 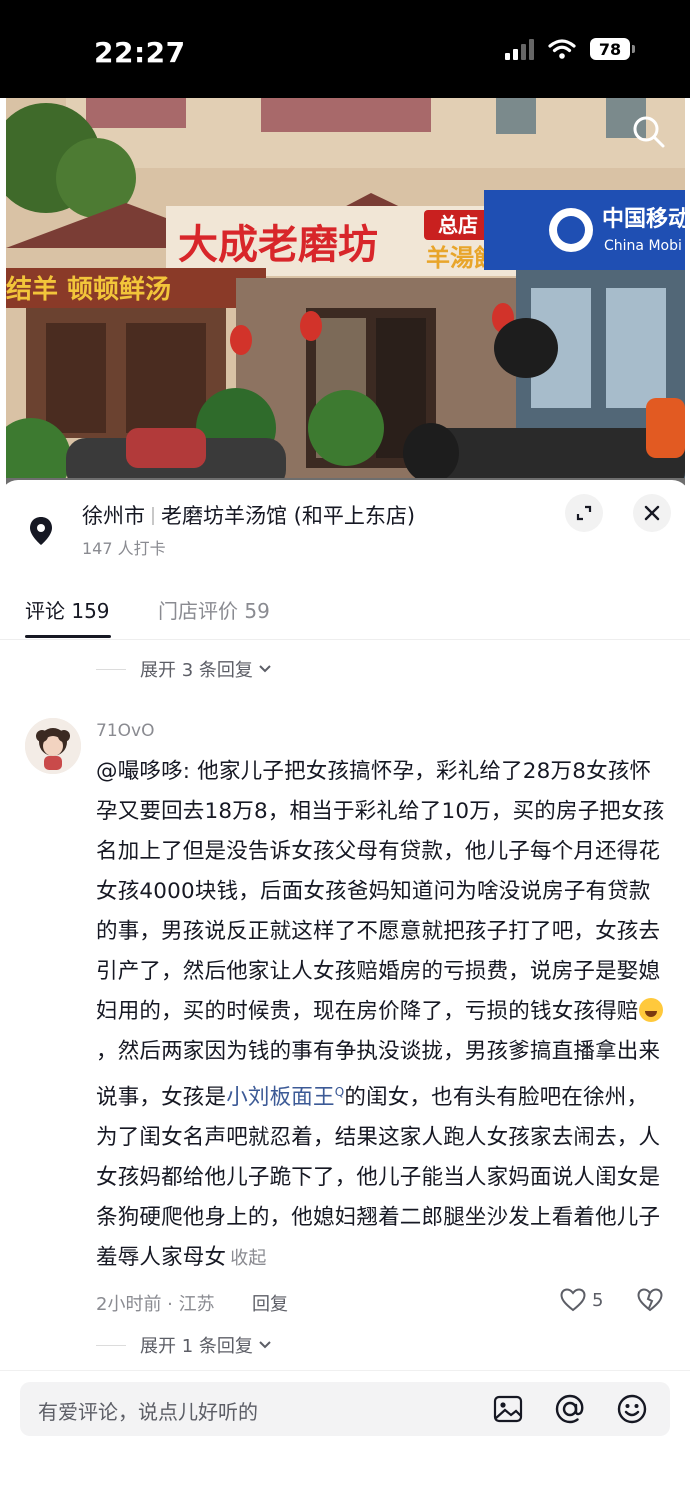 I want to click on expand-replies-top: 展开 3 条回复, so click(x=183, y=669).